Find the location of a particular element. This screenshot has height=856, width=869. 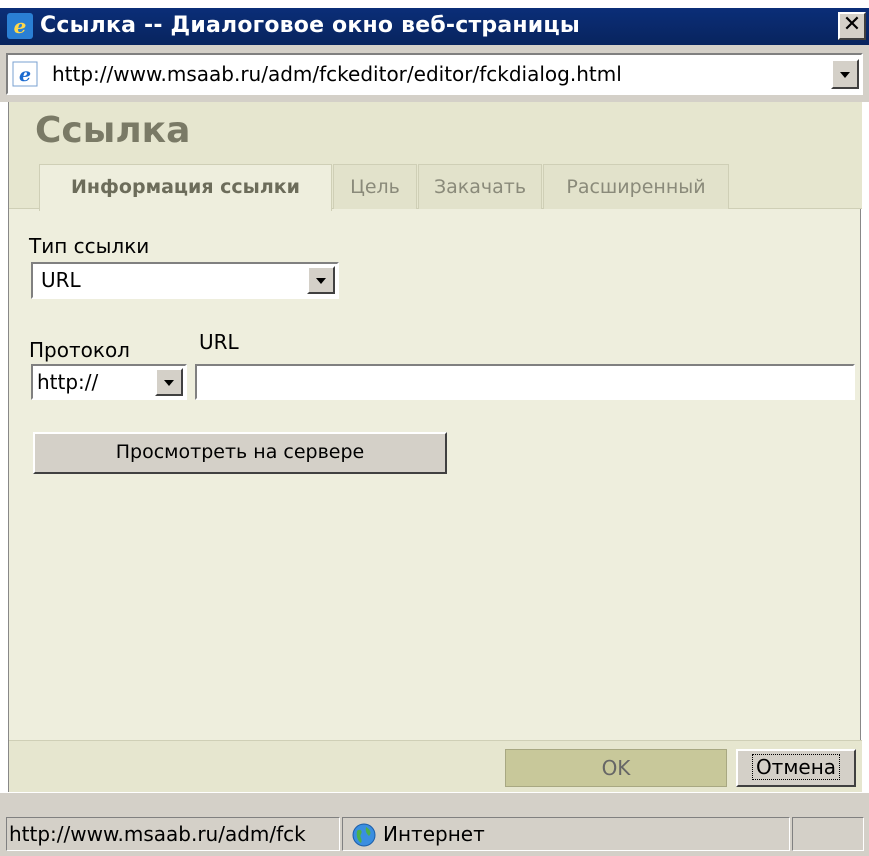

link-type-label: Тип ссылки is located at coordinates (89, 246).